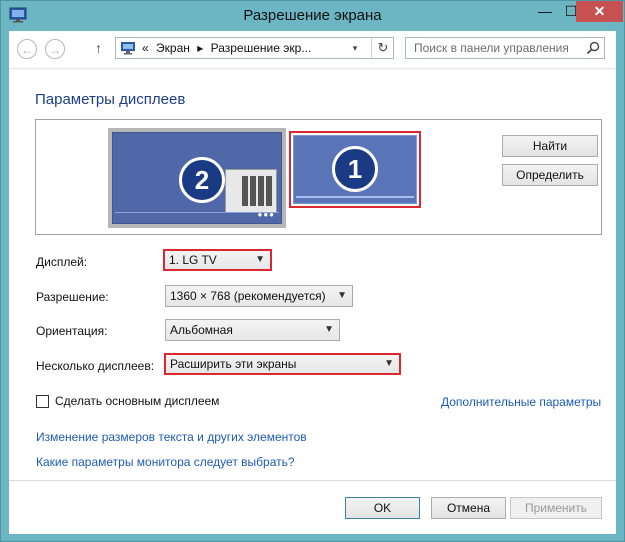  What do you see at coordinates (98, 48) in the screenshot?
I see `up-icon: ↑` at bounding box center [98, 48].